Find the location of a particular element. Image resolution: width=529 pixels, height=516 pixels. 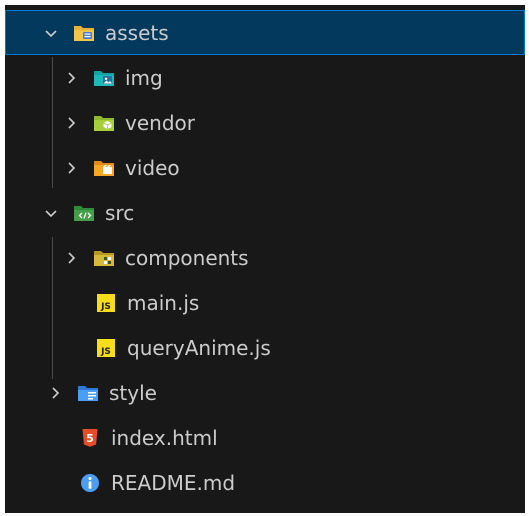

folder-vendor-icon is located at coordinates (104, 123).